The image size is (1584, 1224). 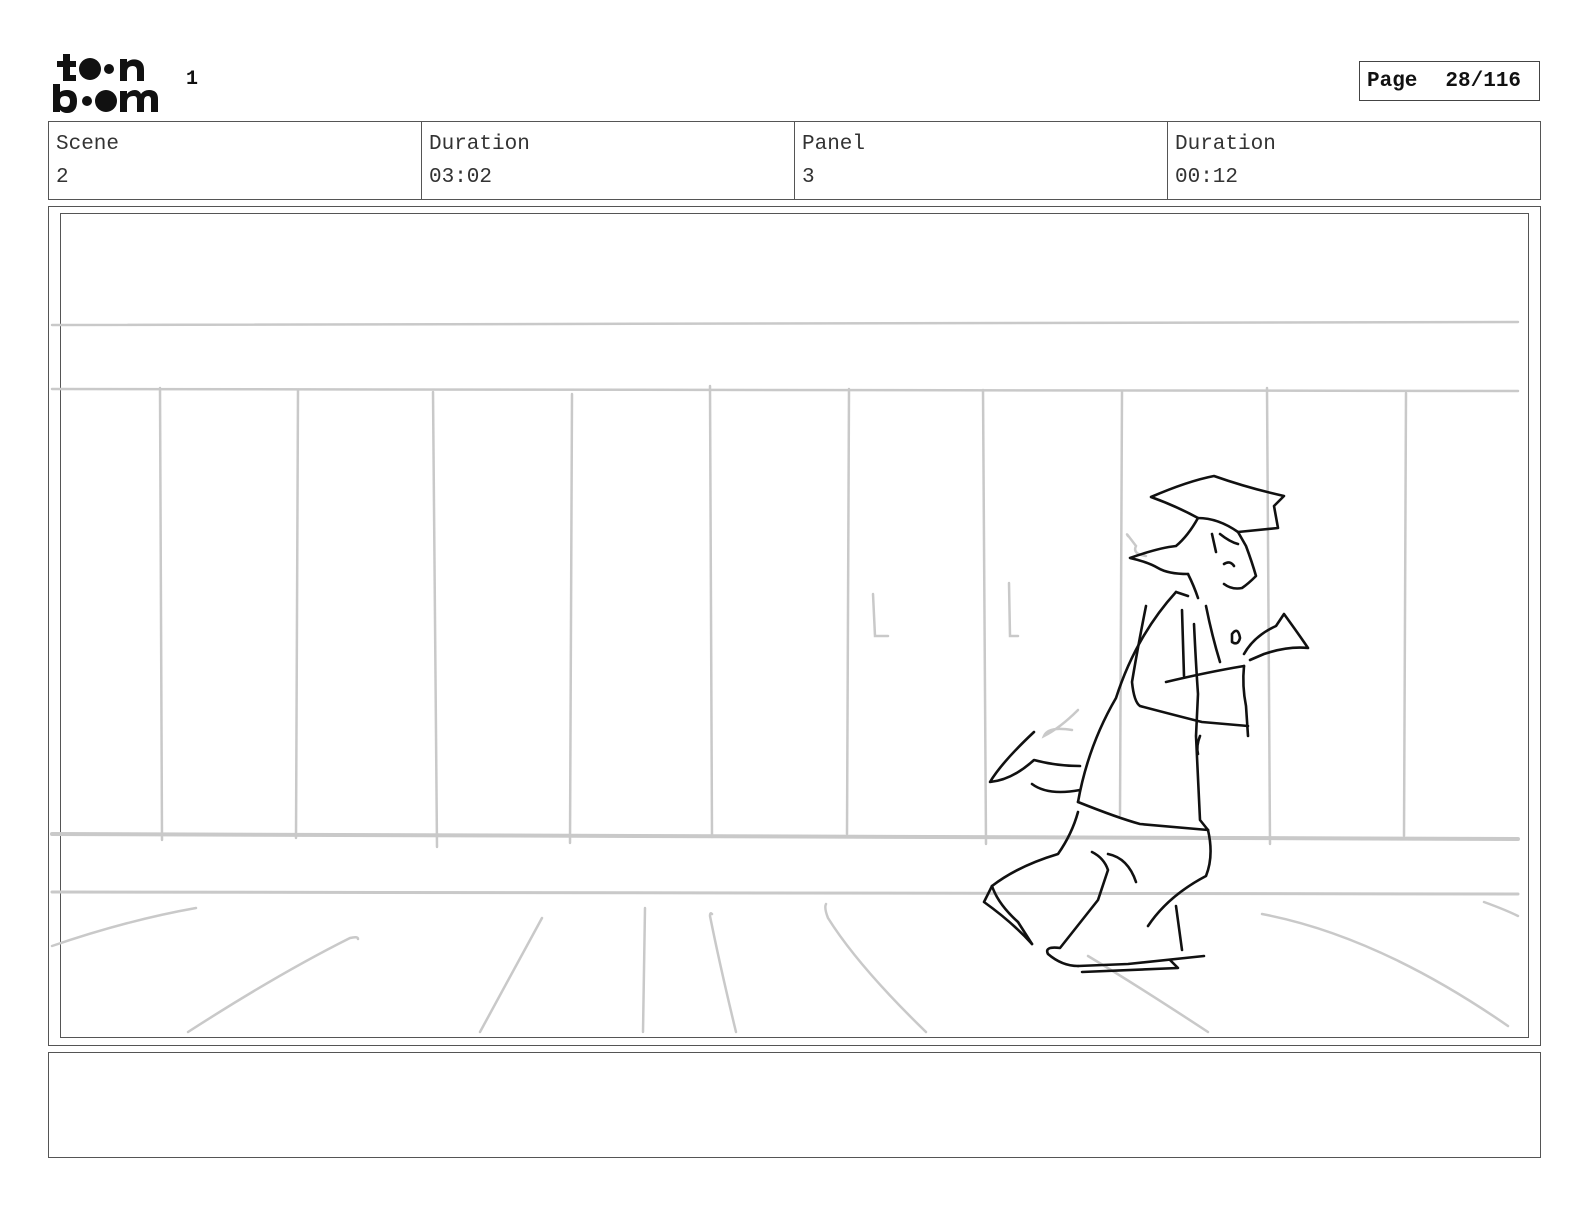 I want to click on scene-duration-cell: Duration 03:02, so click(x=608, y=160).